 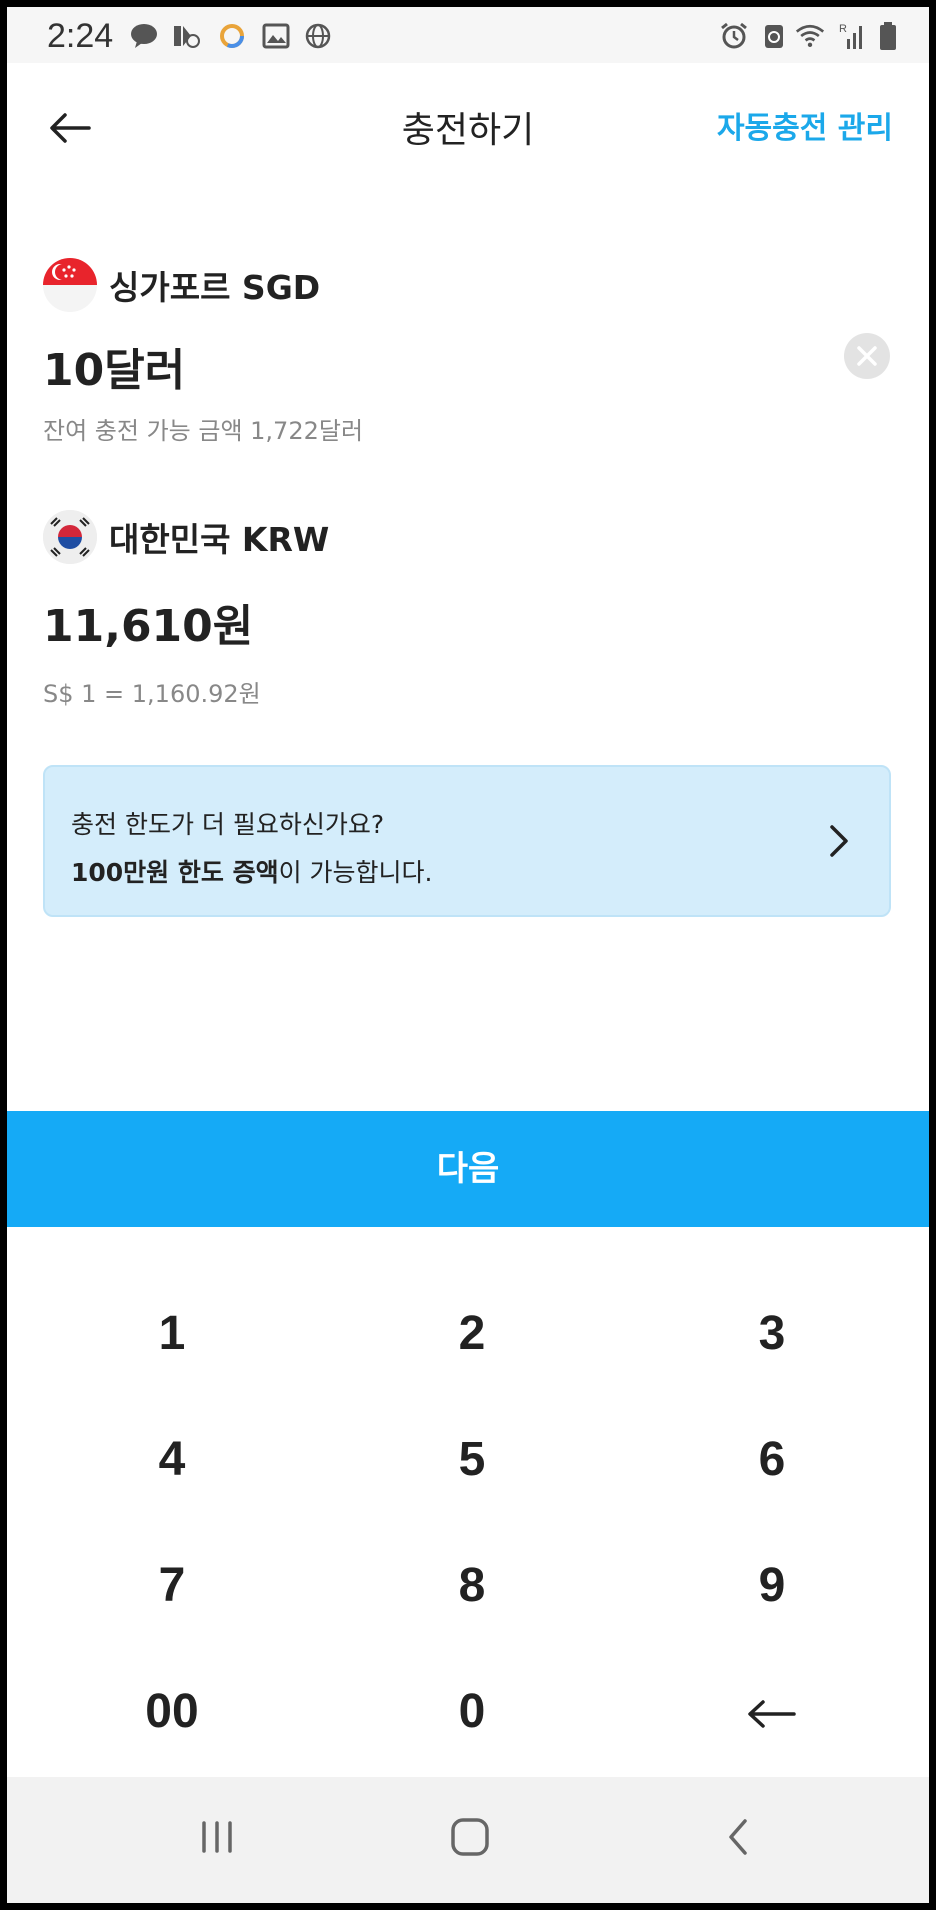 I want to click on auto-charge-manage-link: 자동충전 관리, so click(x=805, y=125).